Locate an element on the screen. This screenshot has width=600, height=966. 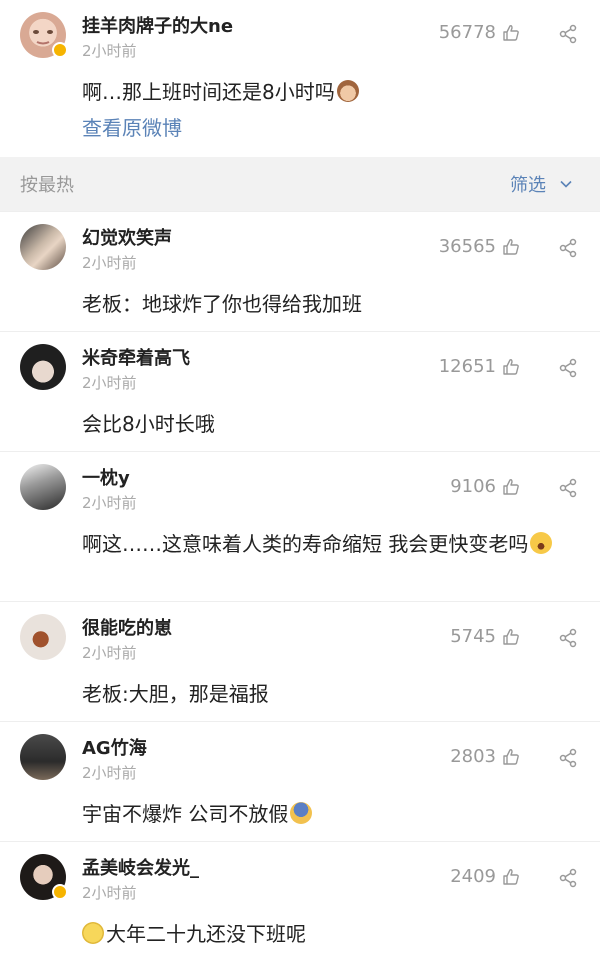
comment-author: 米奇牵着高飞 is located at coordinates (136, 357).